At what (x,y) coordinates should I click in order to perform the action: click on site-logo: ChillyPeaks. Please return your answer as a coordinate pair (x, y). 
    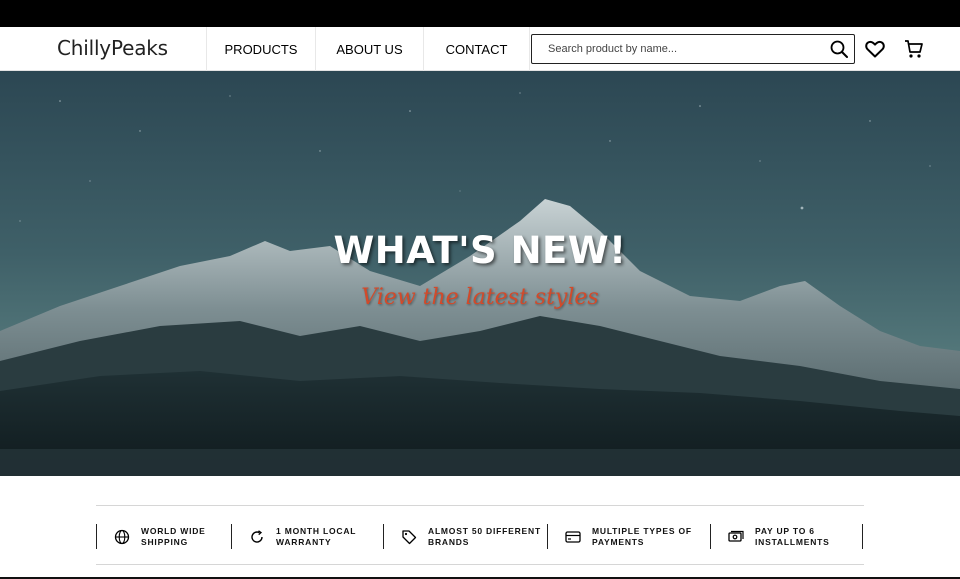
    Looking at the image, I should click on (112, 48).